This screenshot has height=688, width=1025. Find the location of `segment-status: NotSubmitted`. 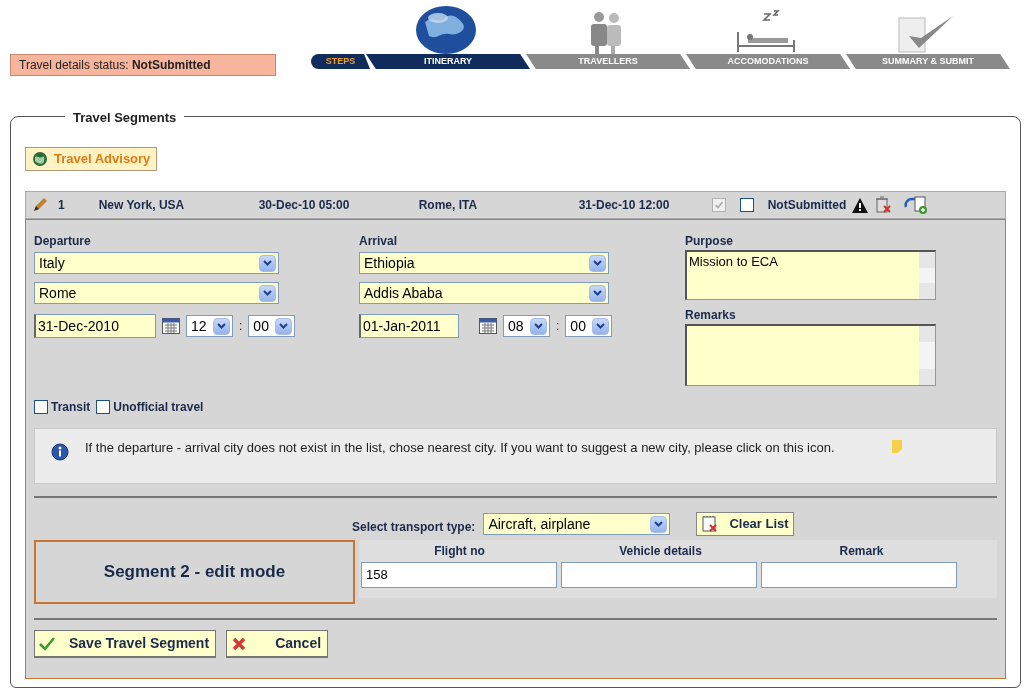

segment-status: NotSubmitted is located at coordinates (807, 205).